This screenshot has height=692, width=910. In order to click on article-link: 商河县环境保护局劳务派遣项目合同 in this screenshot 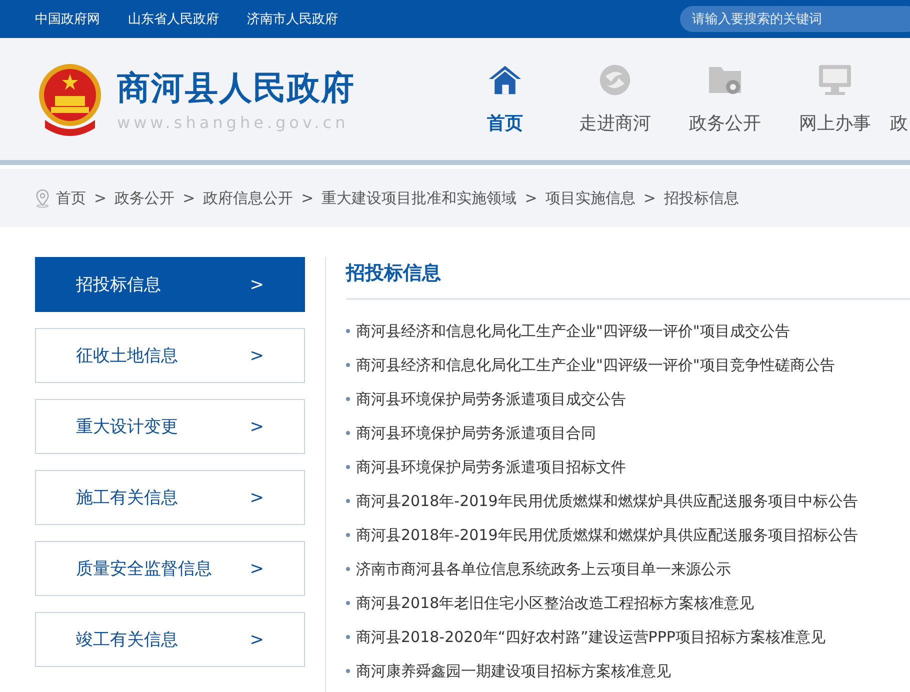, I will do `click(476, 433)`.